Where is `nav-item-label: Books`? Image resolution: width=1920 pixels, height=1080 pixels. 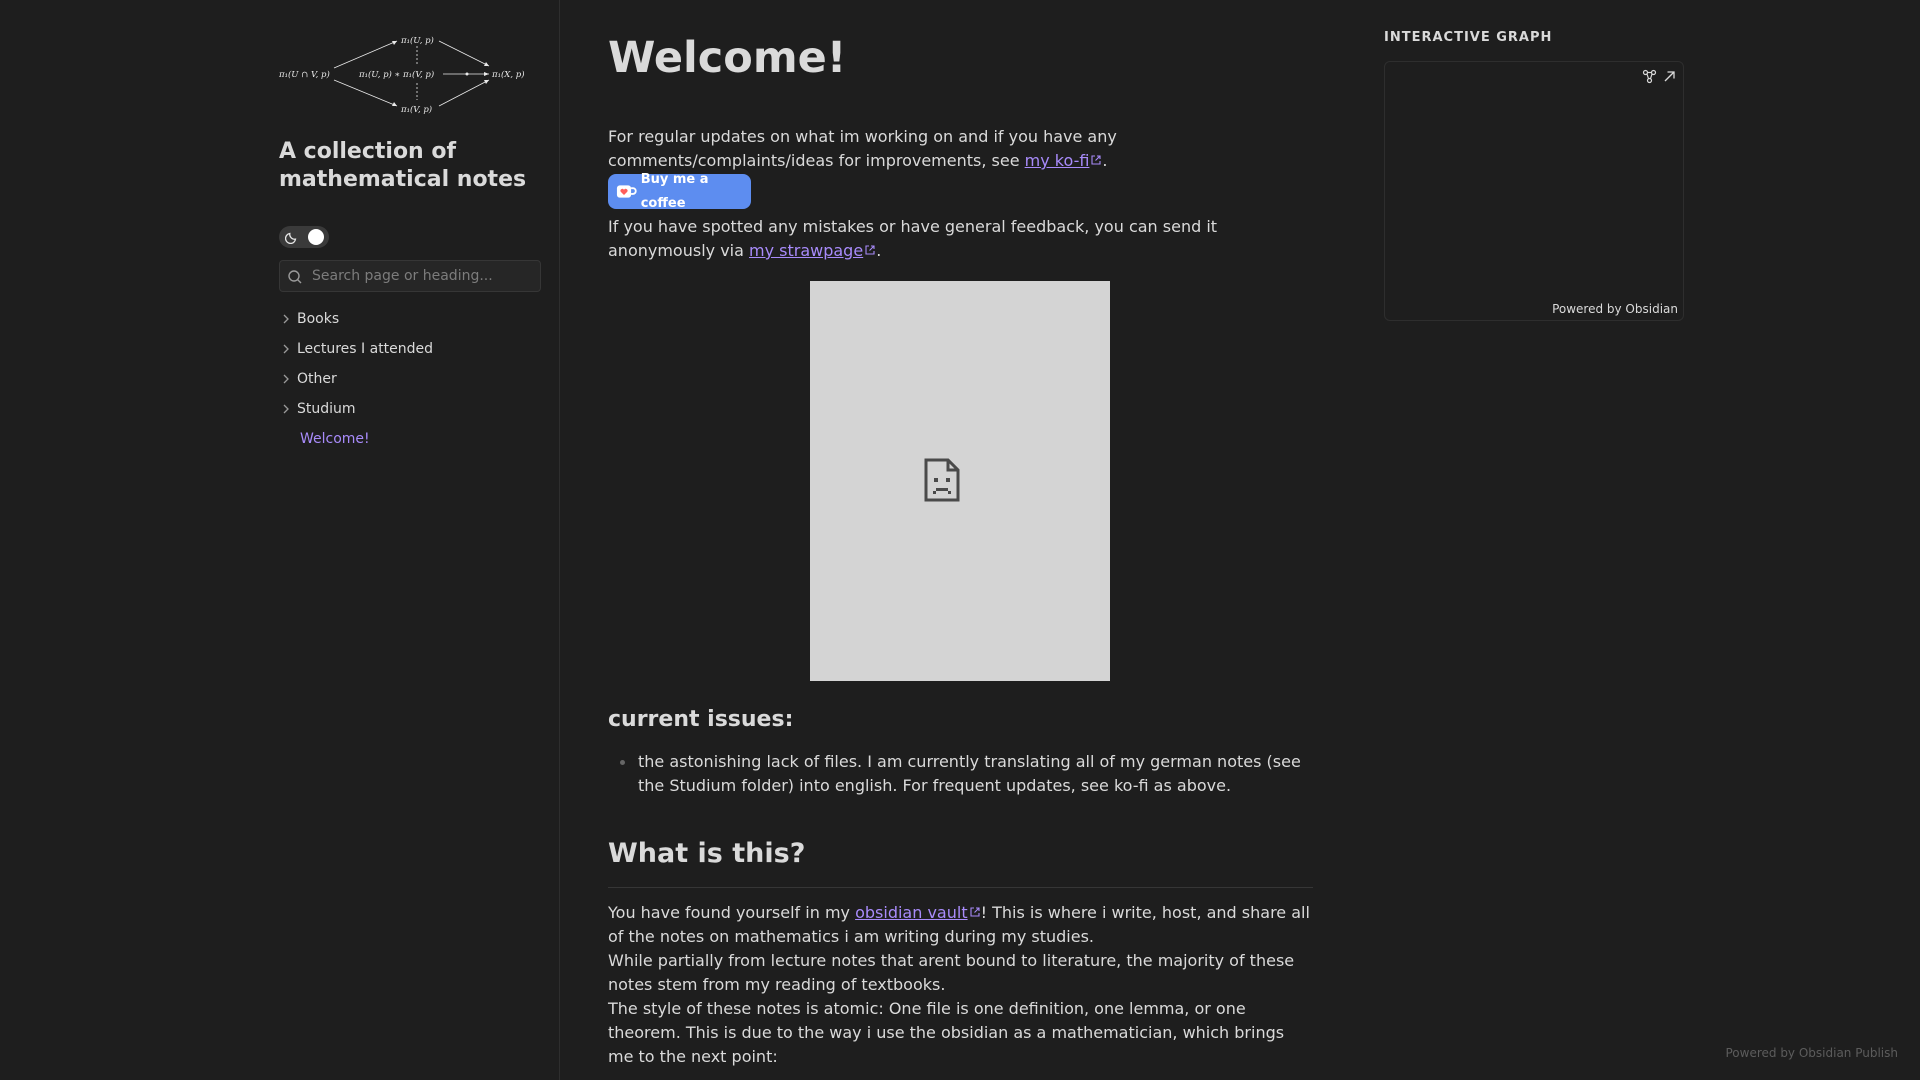 nav-item-label: Books is located at coordinates (318, 319).